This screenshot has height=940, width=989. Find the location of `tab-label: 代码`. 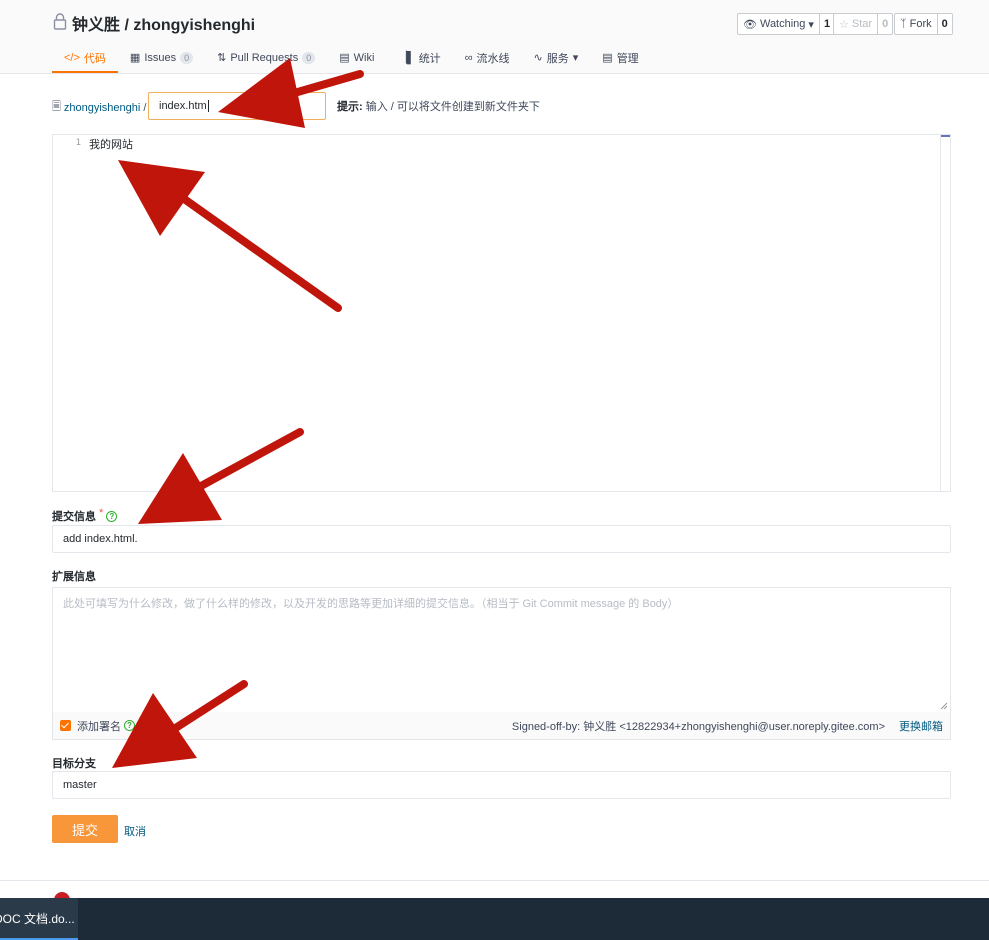

tab-label: 代码 is located at coordinates (94, 58).